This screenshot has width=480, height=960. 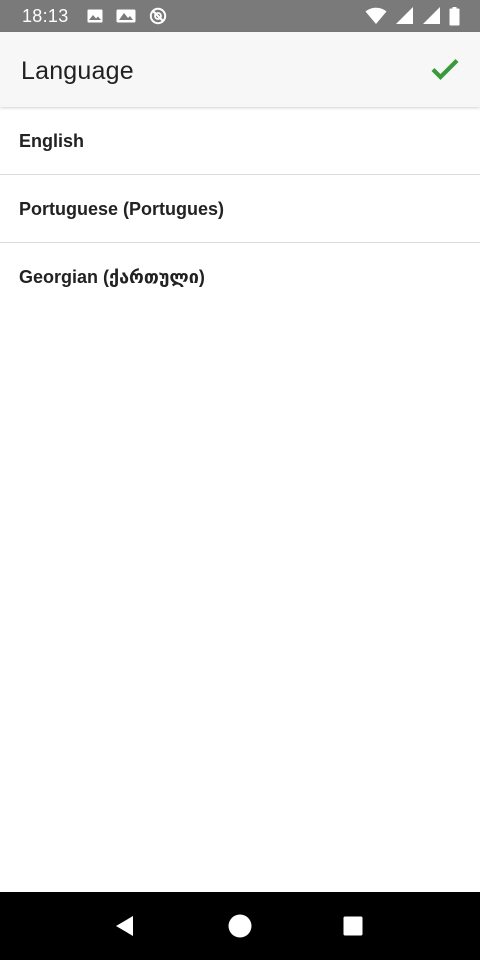 I want to click on checkmark-icon, so click(x=445, y=69).